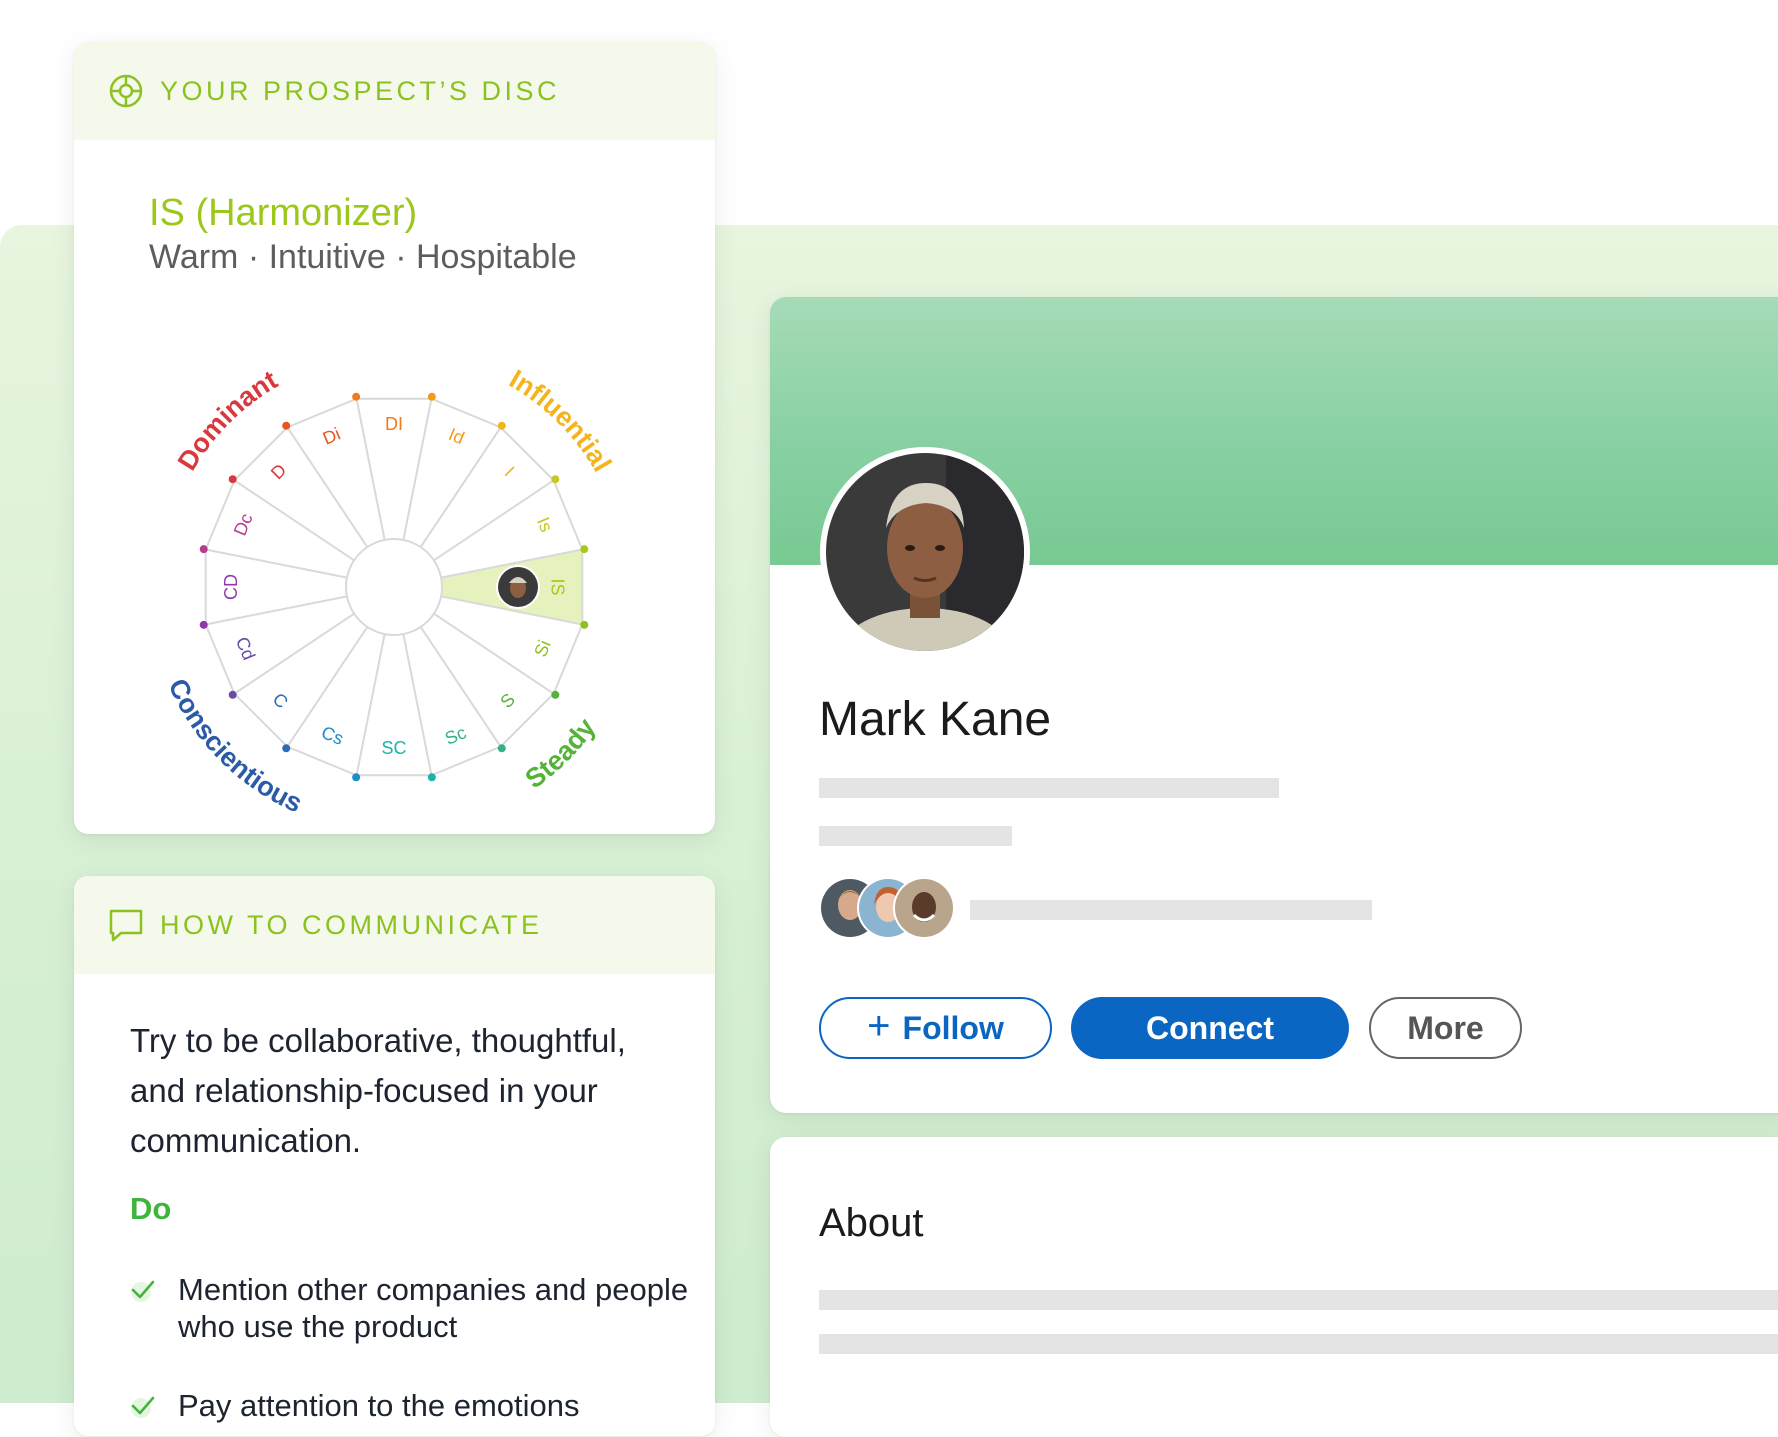  I want to click on connect-button: Connect, so click(1210, 1028).